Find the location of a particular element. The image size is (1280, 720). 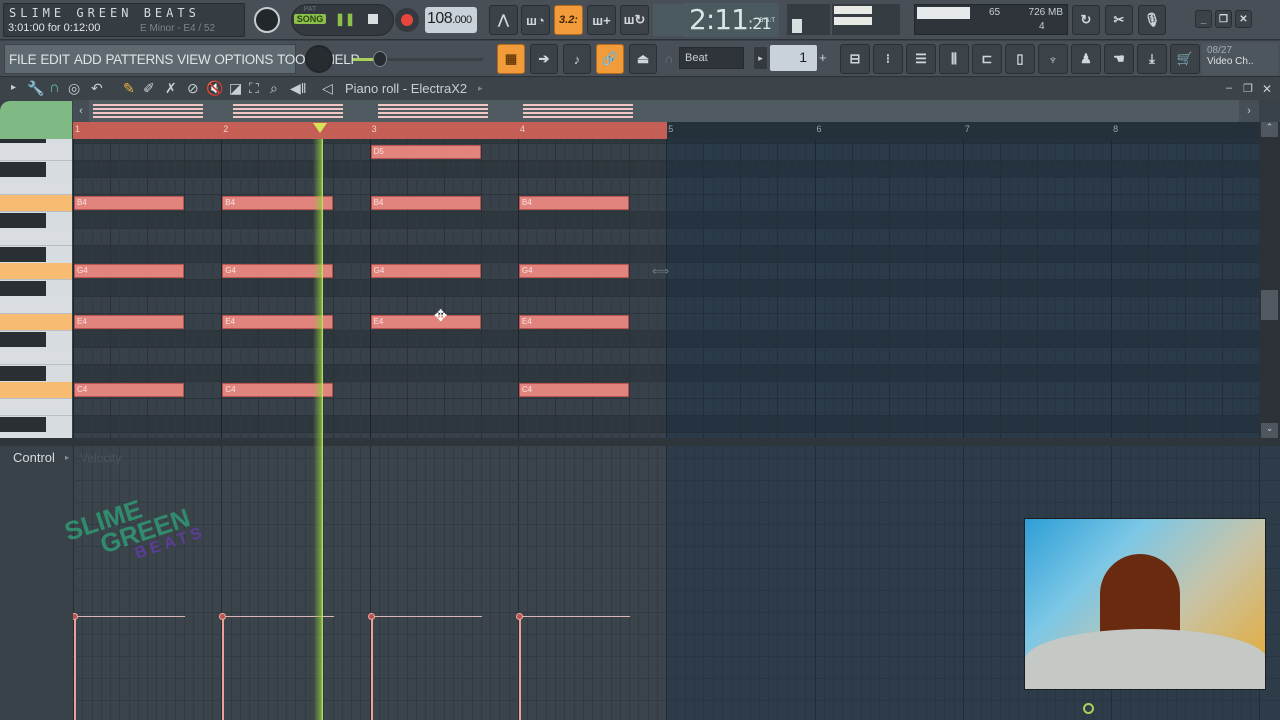

note: C4 is located at coordinates (574, 390).